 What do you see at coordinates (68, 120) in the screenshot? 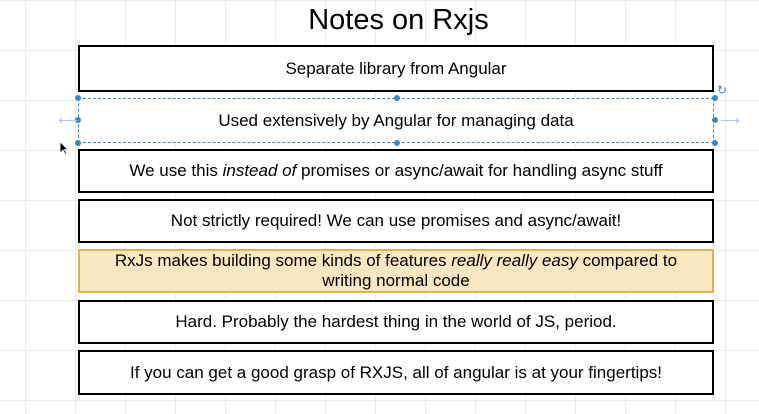
I see `arrow-left-icon: ⟵` at bounding box center [68, 120].